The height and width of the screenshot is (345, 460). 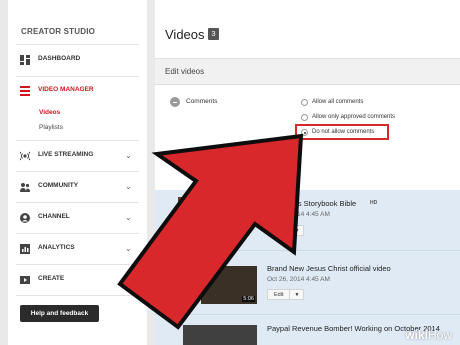 I want to click on sidebar-item-video-manager: VIDEO MANAGER, so click(x=77, y=91).